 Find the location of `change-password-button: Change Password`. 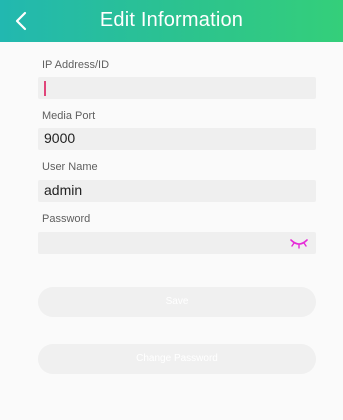

change-password-button: Change Password is located at coordinates (177, 359).